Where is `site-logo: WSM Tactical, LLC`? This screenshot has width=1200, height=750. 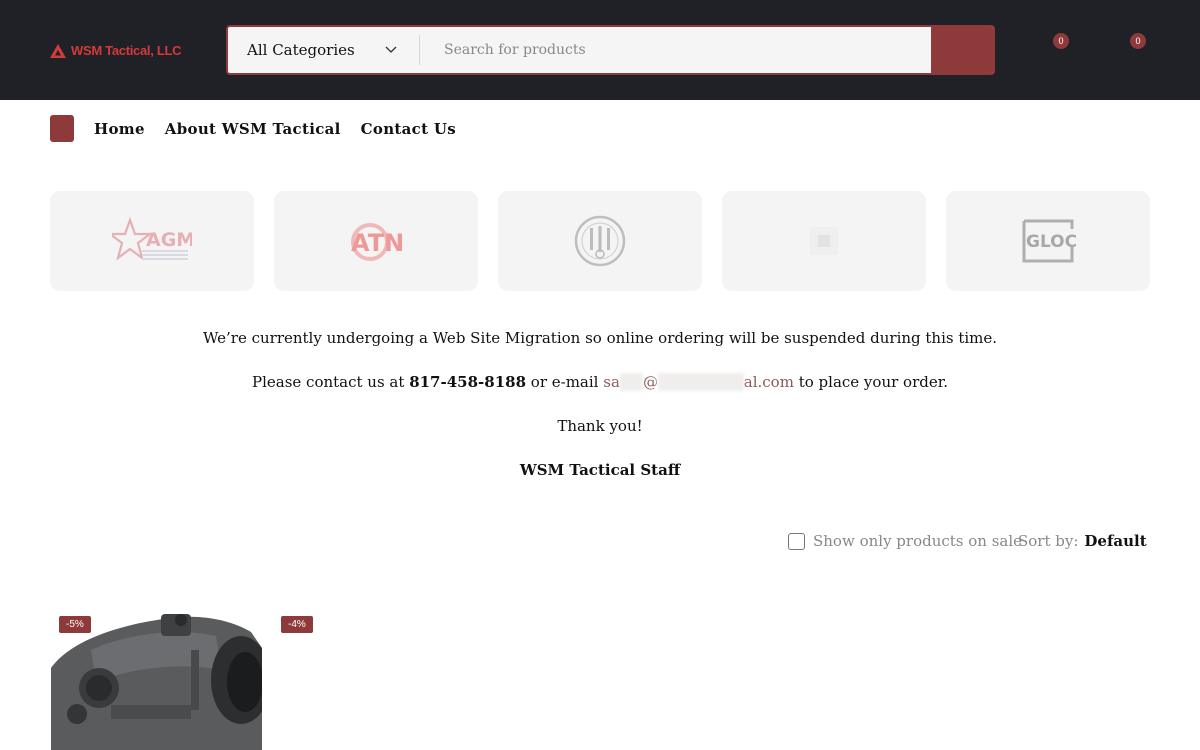
site-logo: WSM Tactical, LLC is located at coordinates (116, 50).